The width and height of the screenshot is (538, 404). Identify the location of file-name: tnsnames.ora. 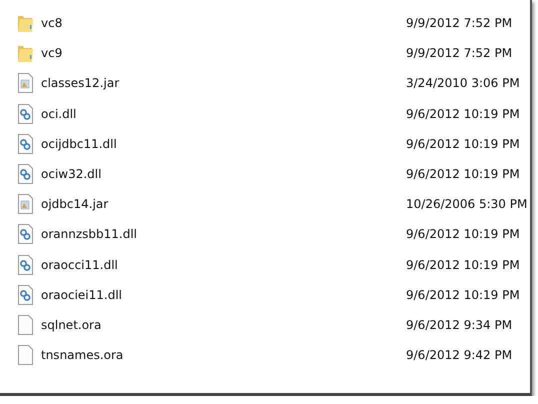
(223, 355).